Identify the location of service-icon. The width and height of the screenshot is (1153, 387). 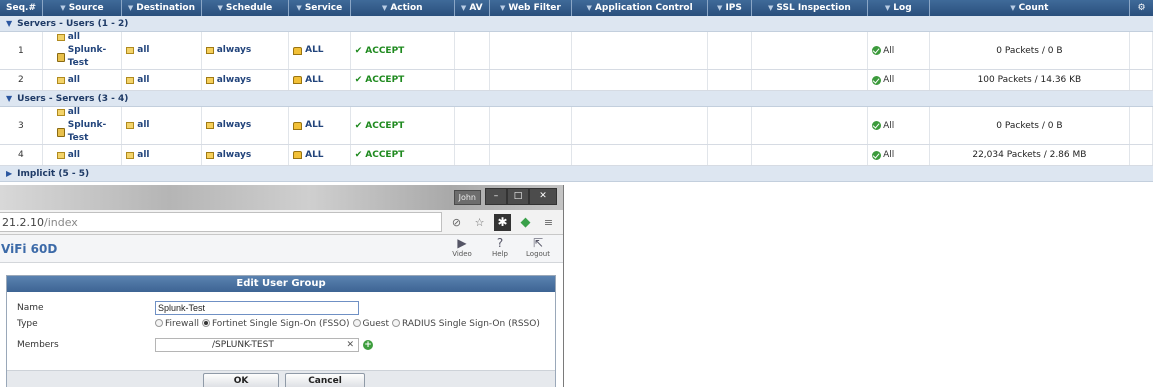
(298, 125).